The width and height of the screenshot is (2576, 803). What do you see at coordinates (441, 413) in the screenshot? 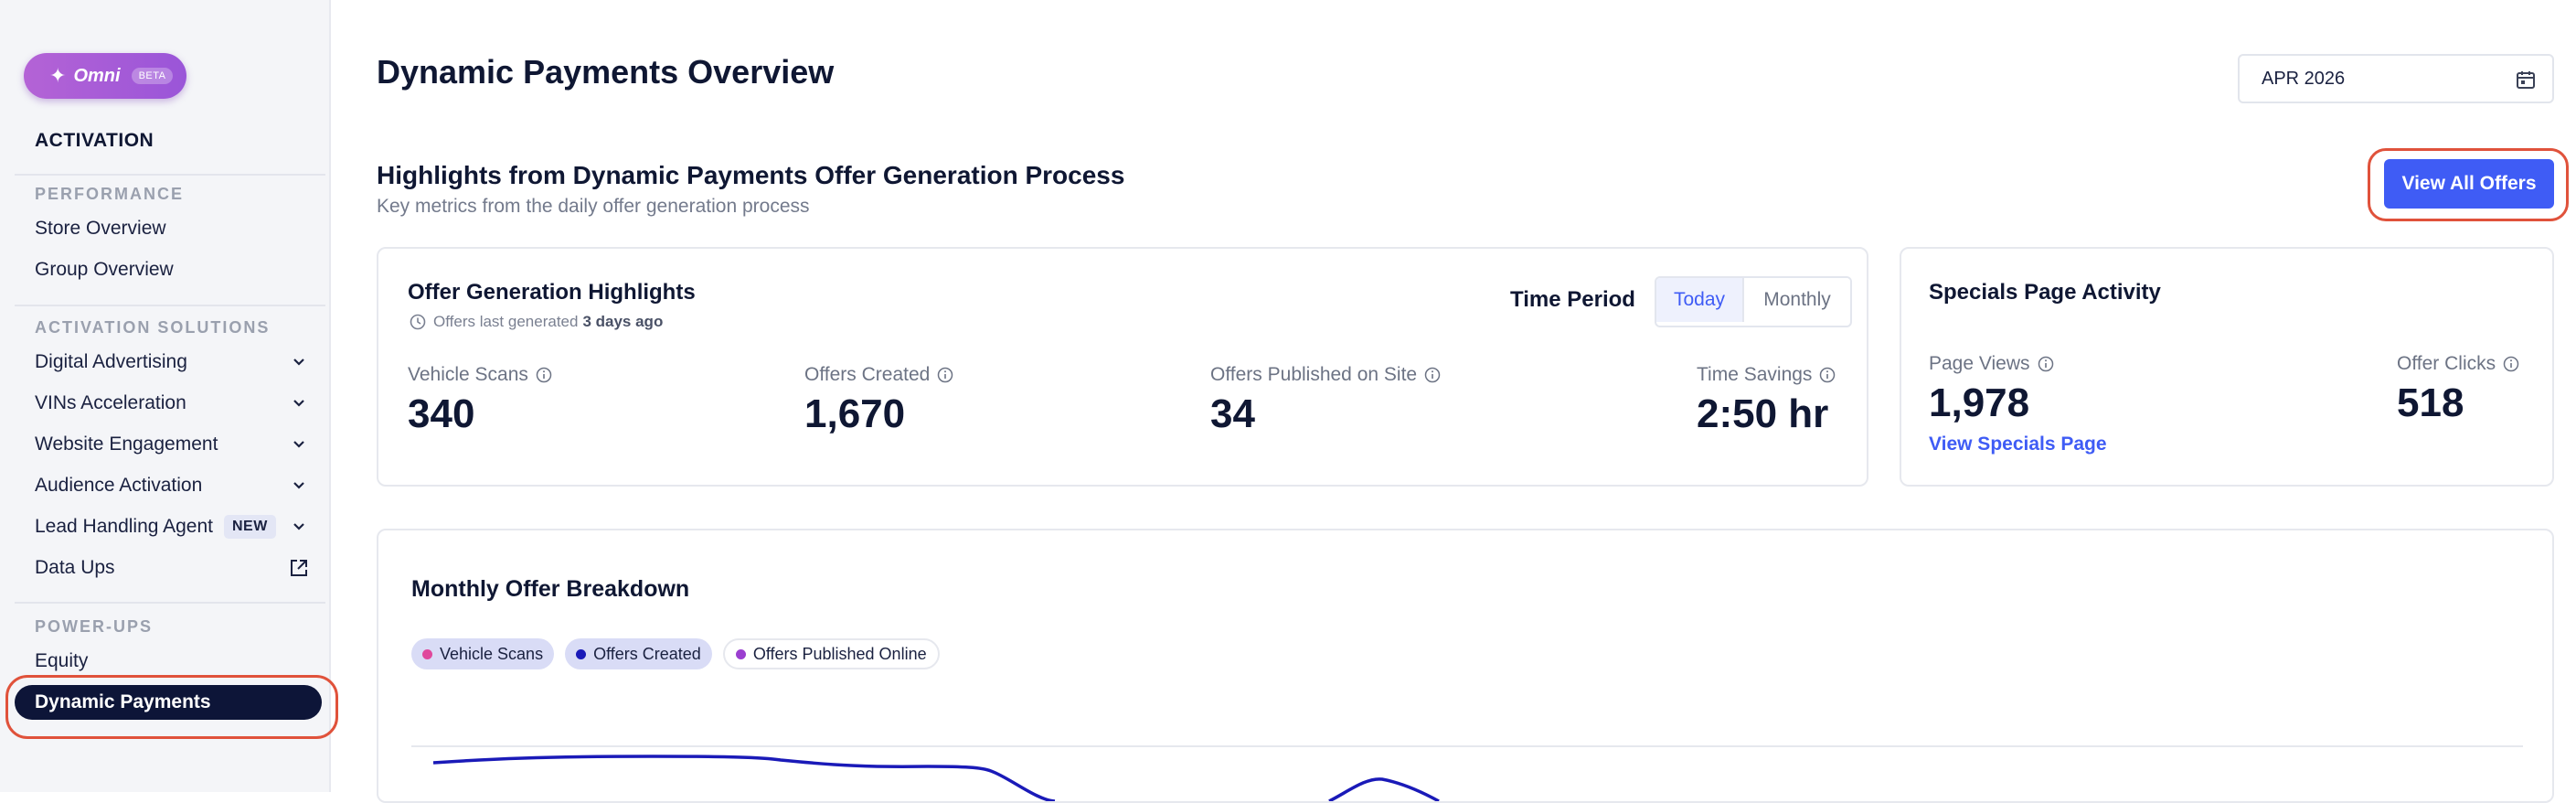
I see `metric-value: 340` at bounding box center [441, 413].